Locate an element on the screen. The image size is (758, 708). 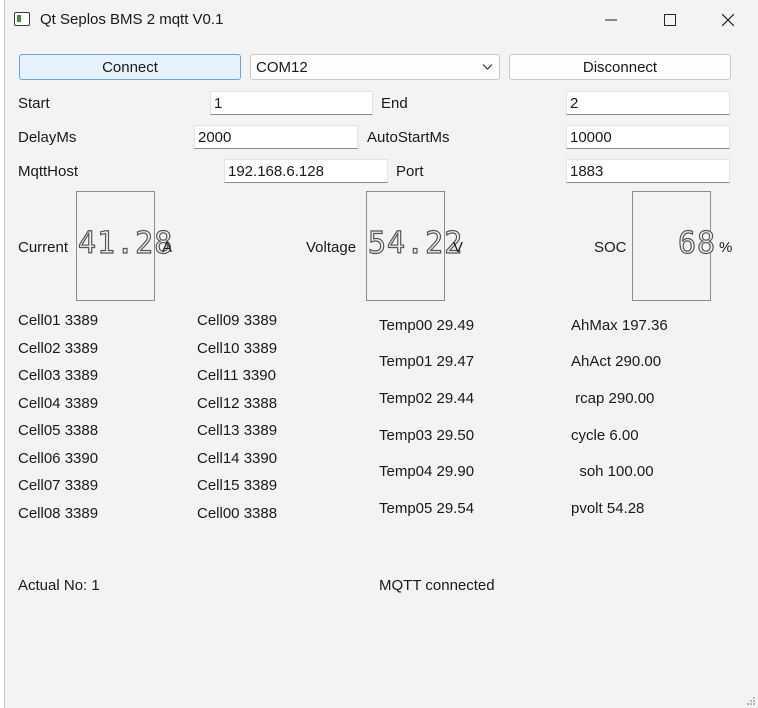
mqtt-host-label: MqttHost is located at coordinates (48, 171).